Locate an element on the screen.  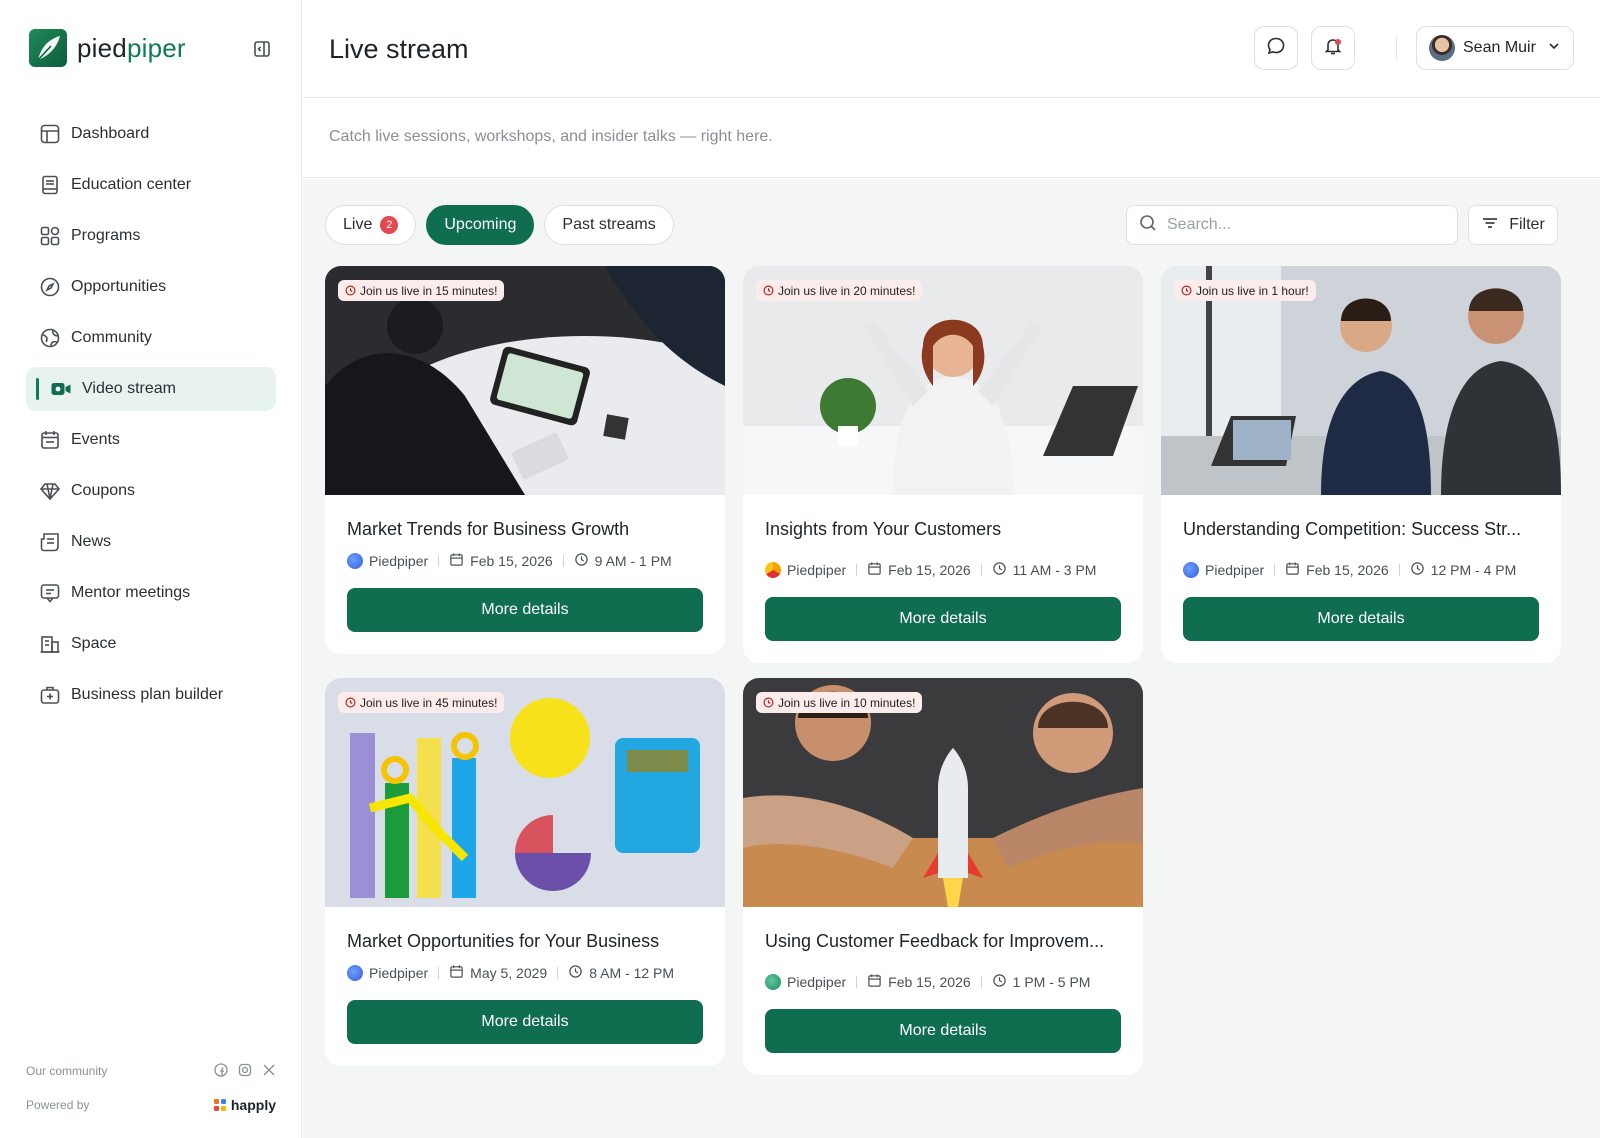
notifications-button is located at coordinates (1333, 48).